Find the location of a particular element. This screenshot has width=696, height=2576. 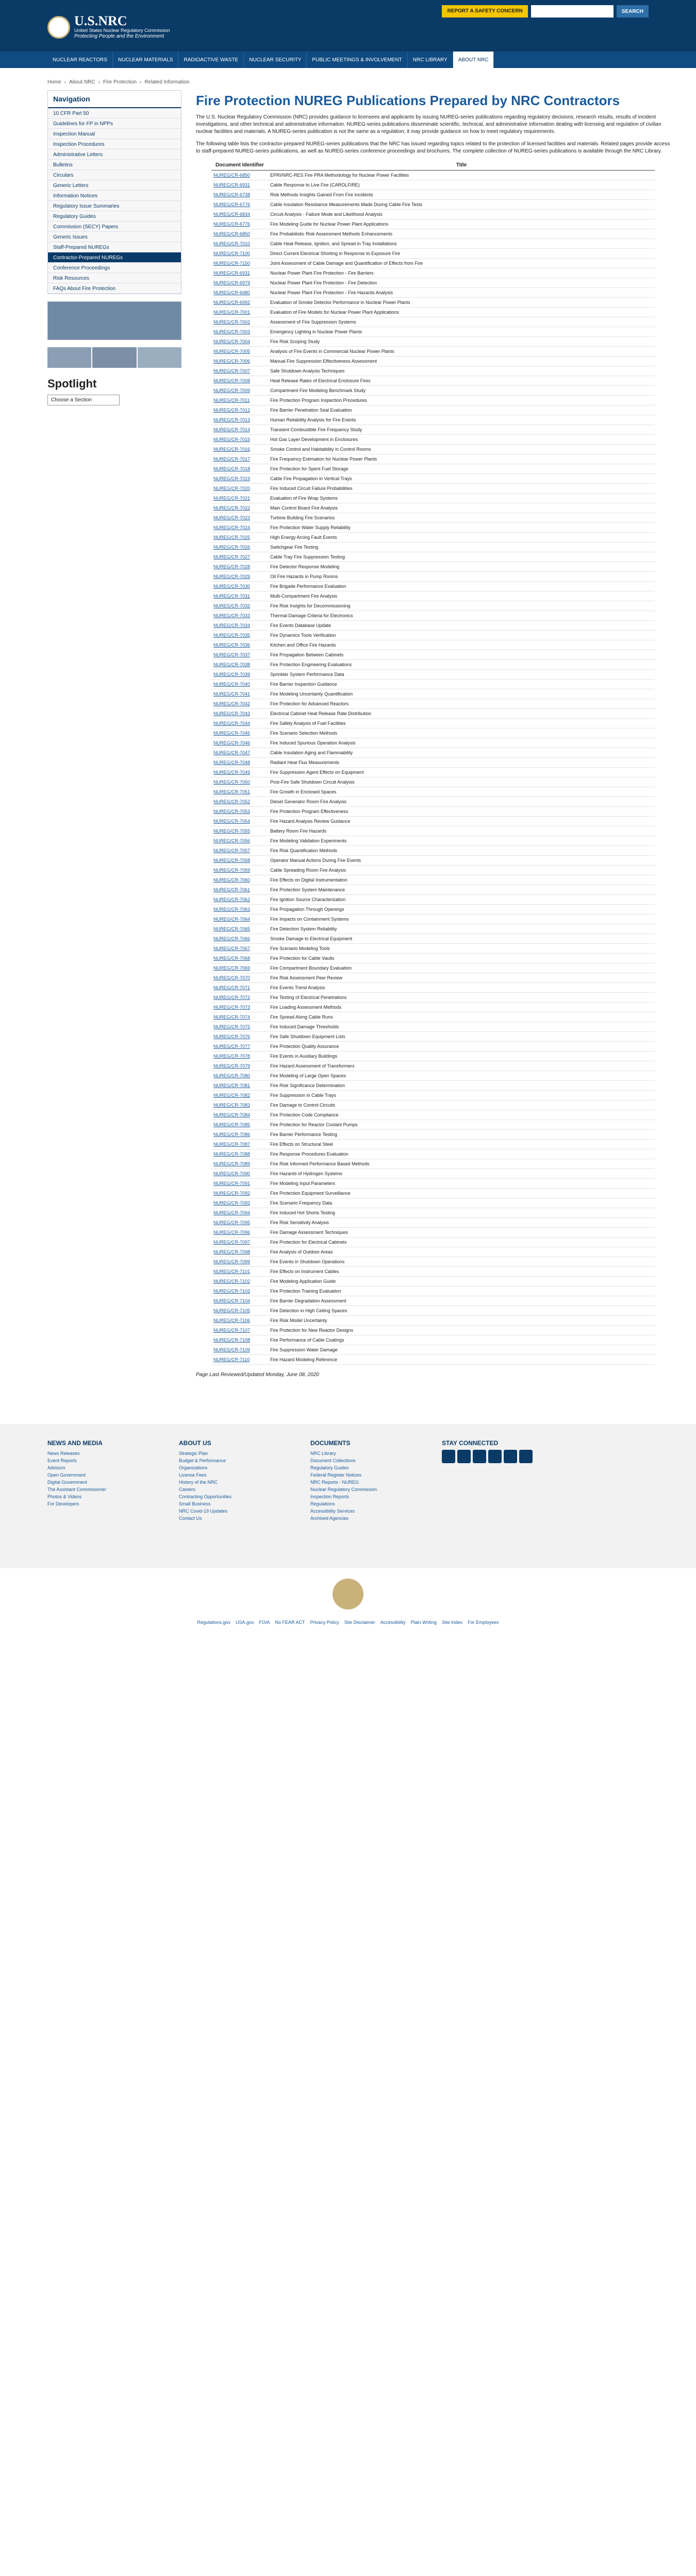

document-id-link: NUREG/CR-6834 is located at coordinates (240, 214).